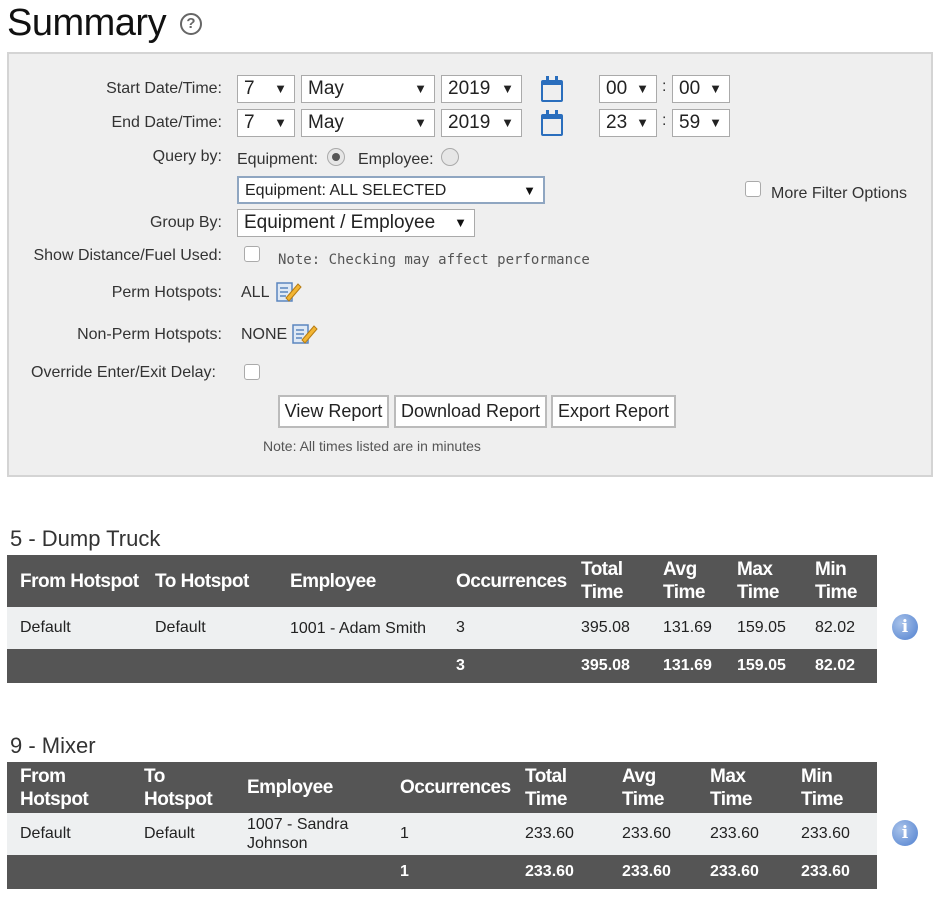 Image resolution: width=940 pixels, height=897 pixels. I want to click on more-filter-label: More Filter Options, so click(839, 193).